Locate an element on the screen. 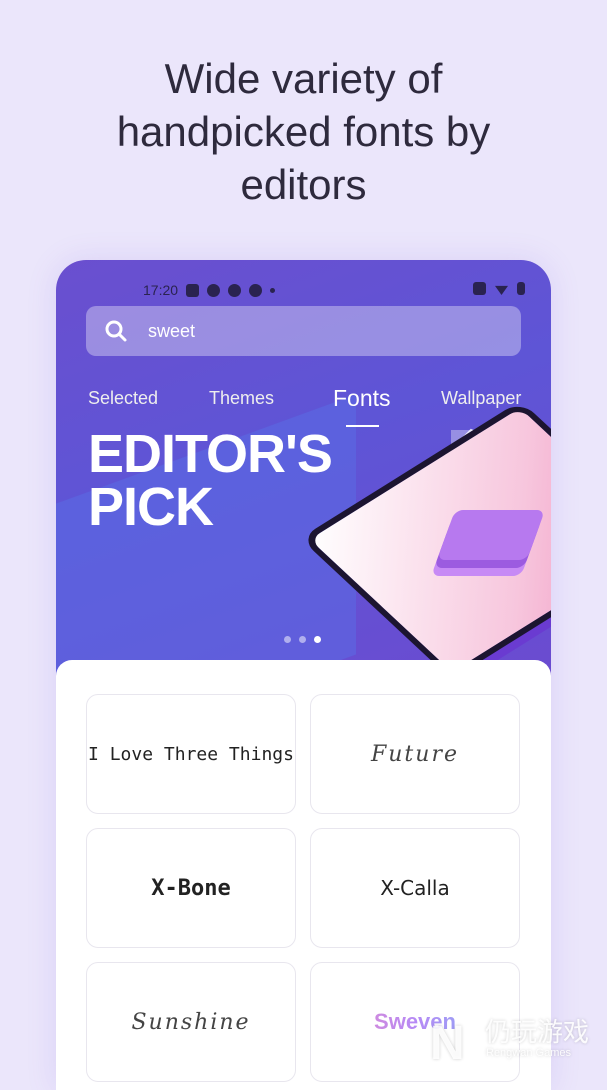 This screenshot has height=1090, width=607. font-card: I Love Three Things is located at coordinates (191, 754).